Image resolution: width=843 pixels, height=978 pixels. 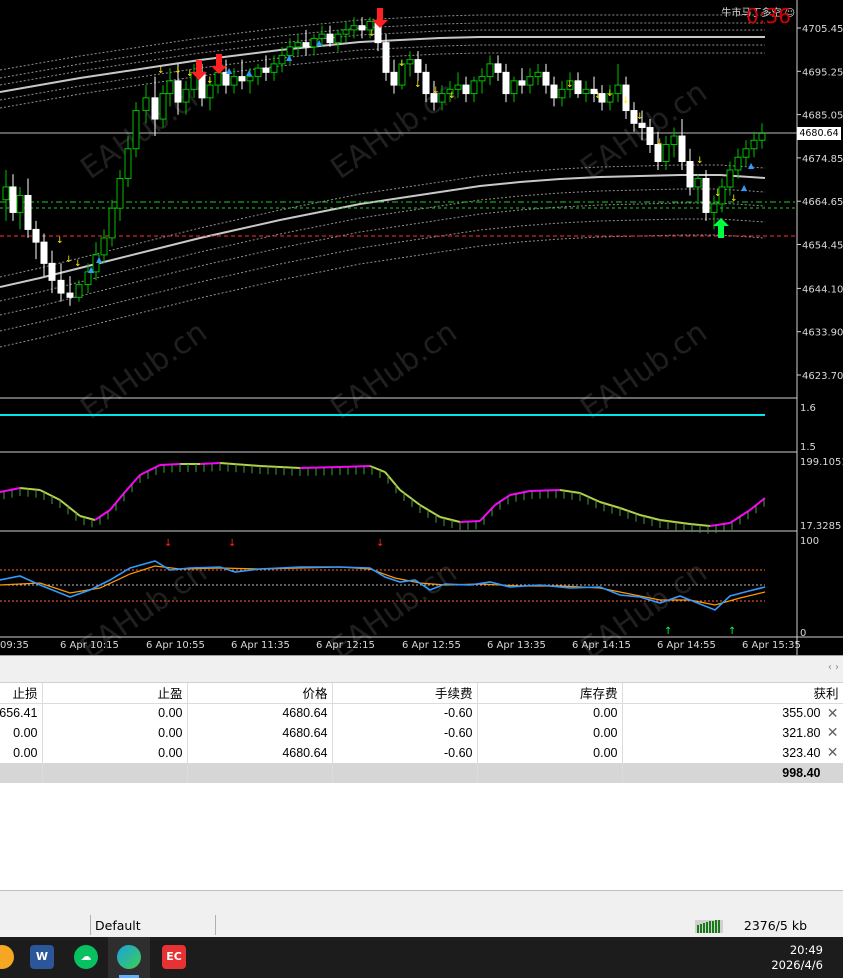 I want to click on indicator-scale-label: 100, so click(x=809, y=541).